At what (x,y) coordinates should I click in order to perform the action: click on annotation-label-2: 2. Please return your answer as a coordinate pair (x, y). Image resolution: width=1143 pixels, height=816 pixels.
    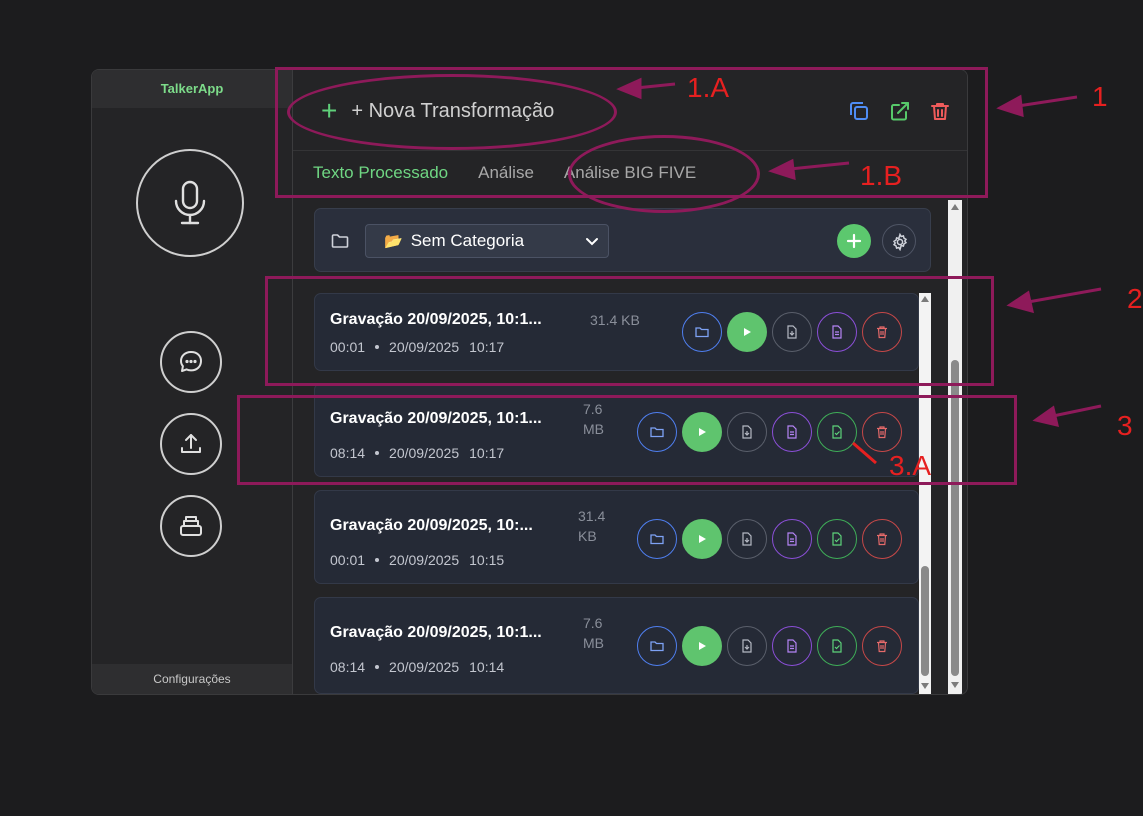
    Looking at the image, I should click on (1135, 298).